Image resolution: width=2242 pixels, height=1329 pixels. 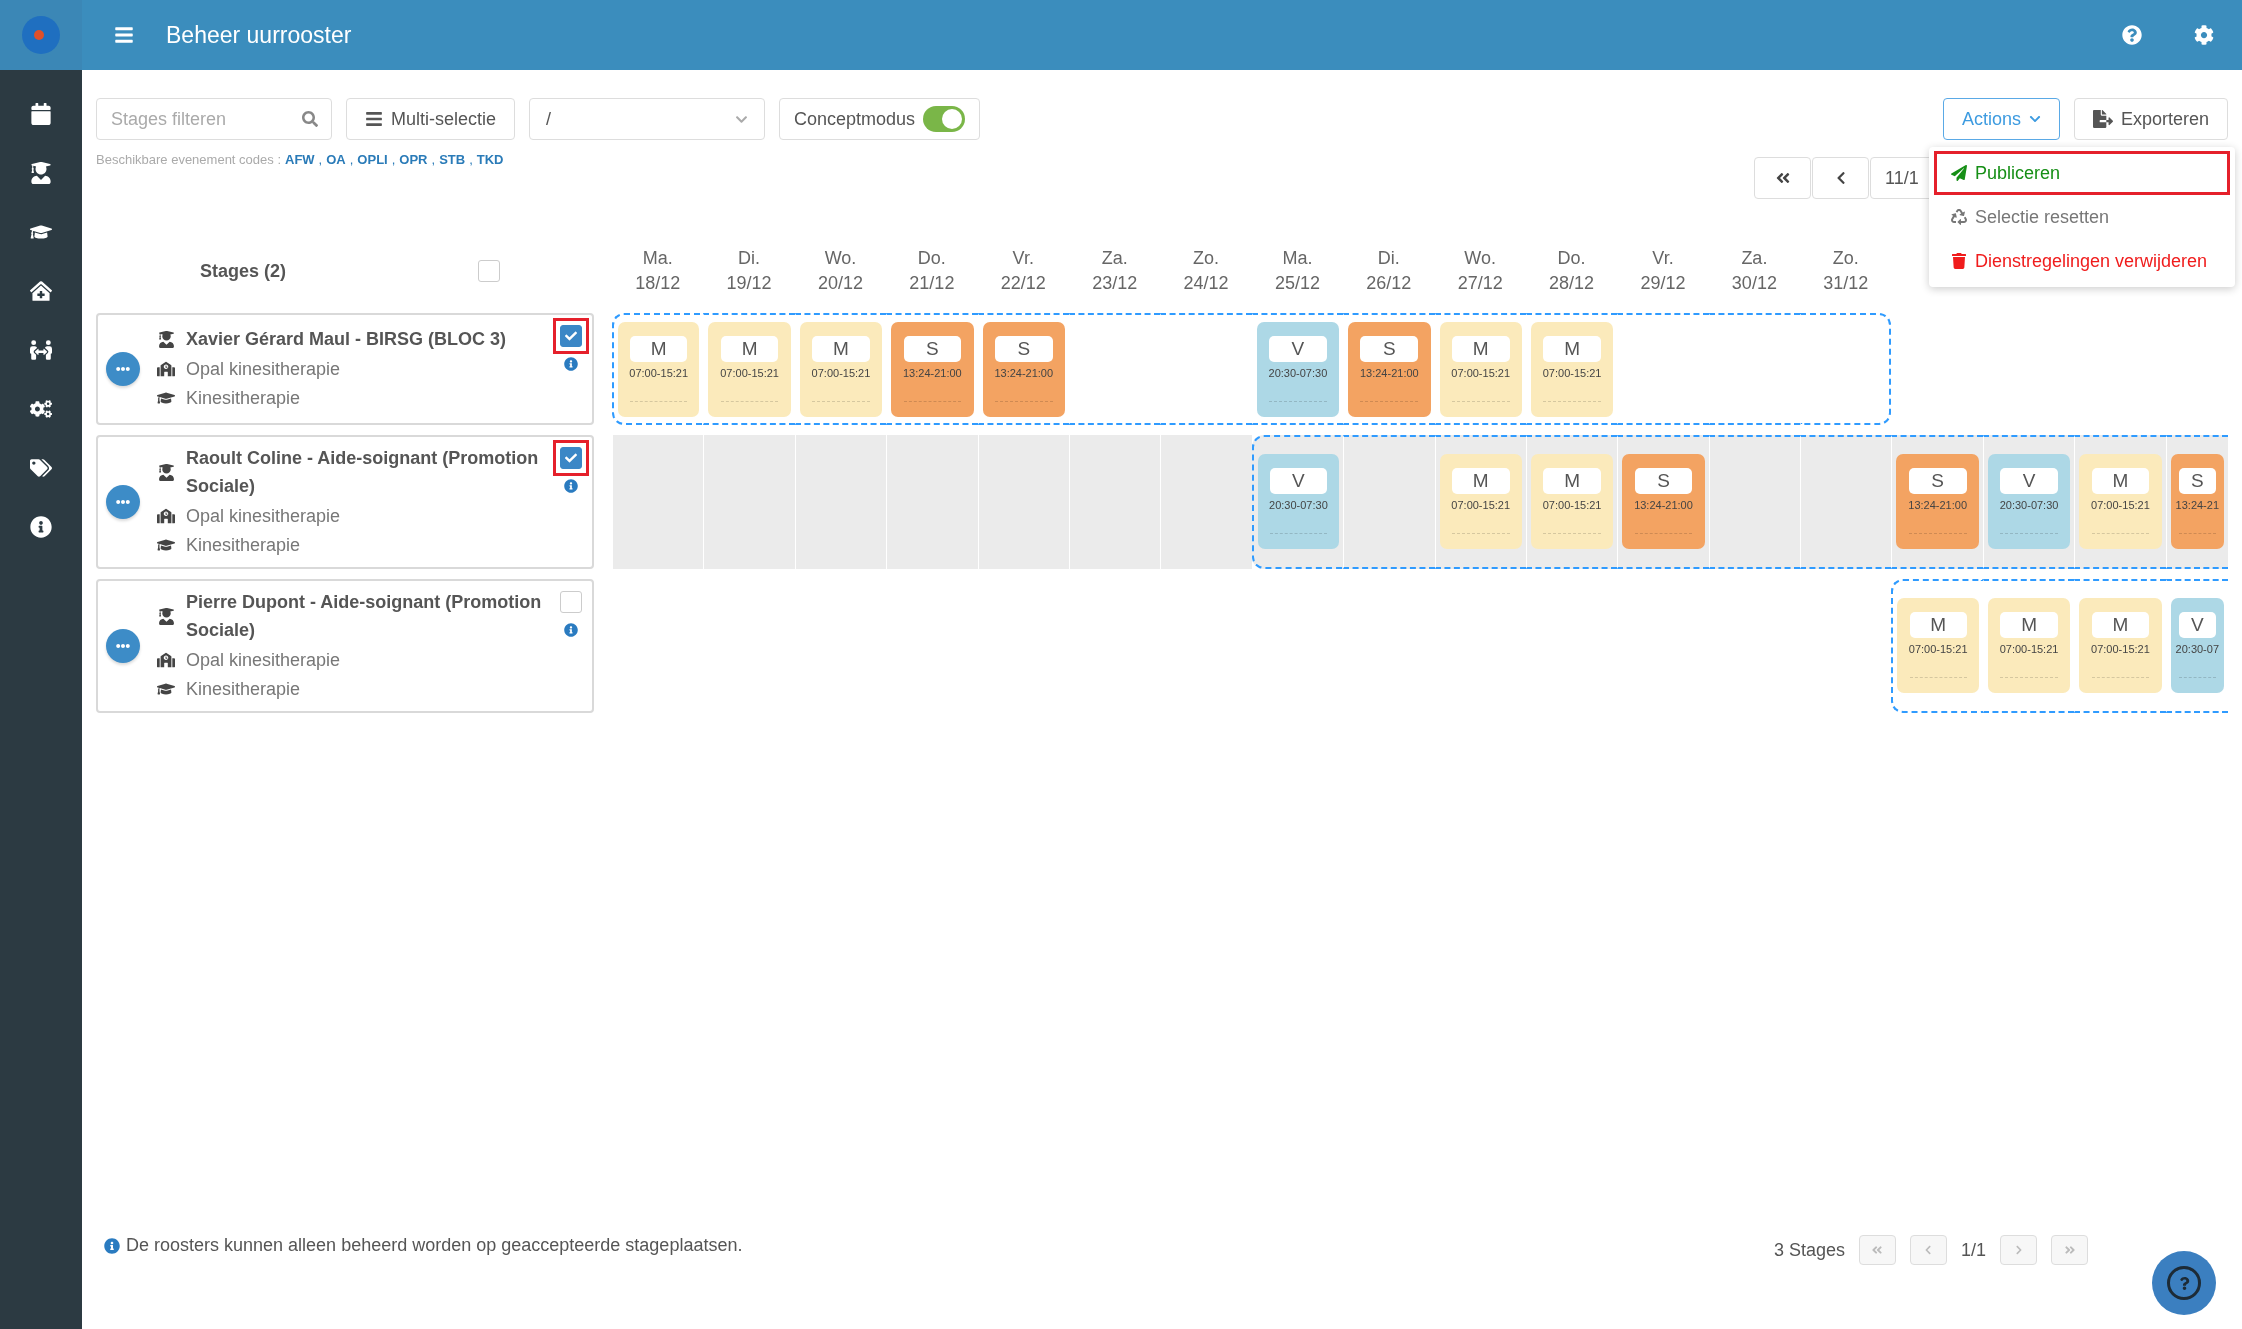 I want to click on settings-button, so click(x=2204, y=35).